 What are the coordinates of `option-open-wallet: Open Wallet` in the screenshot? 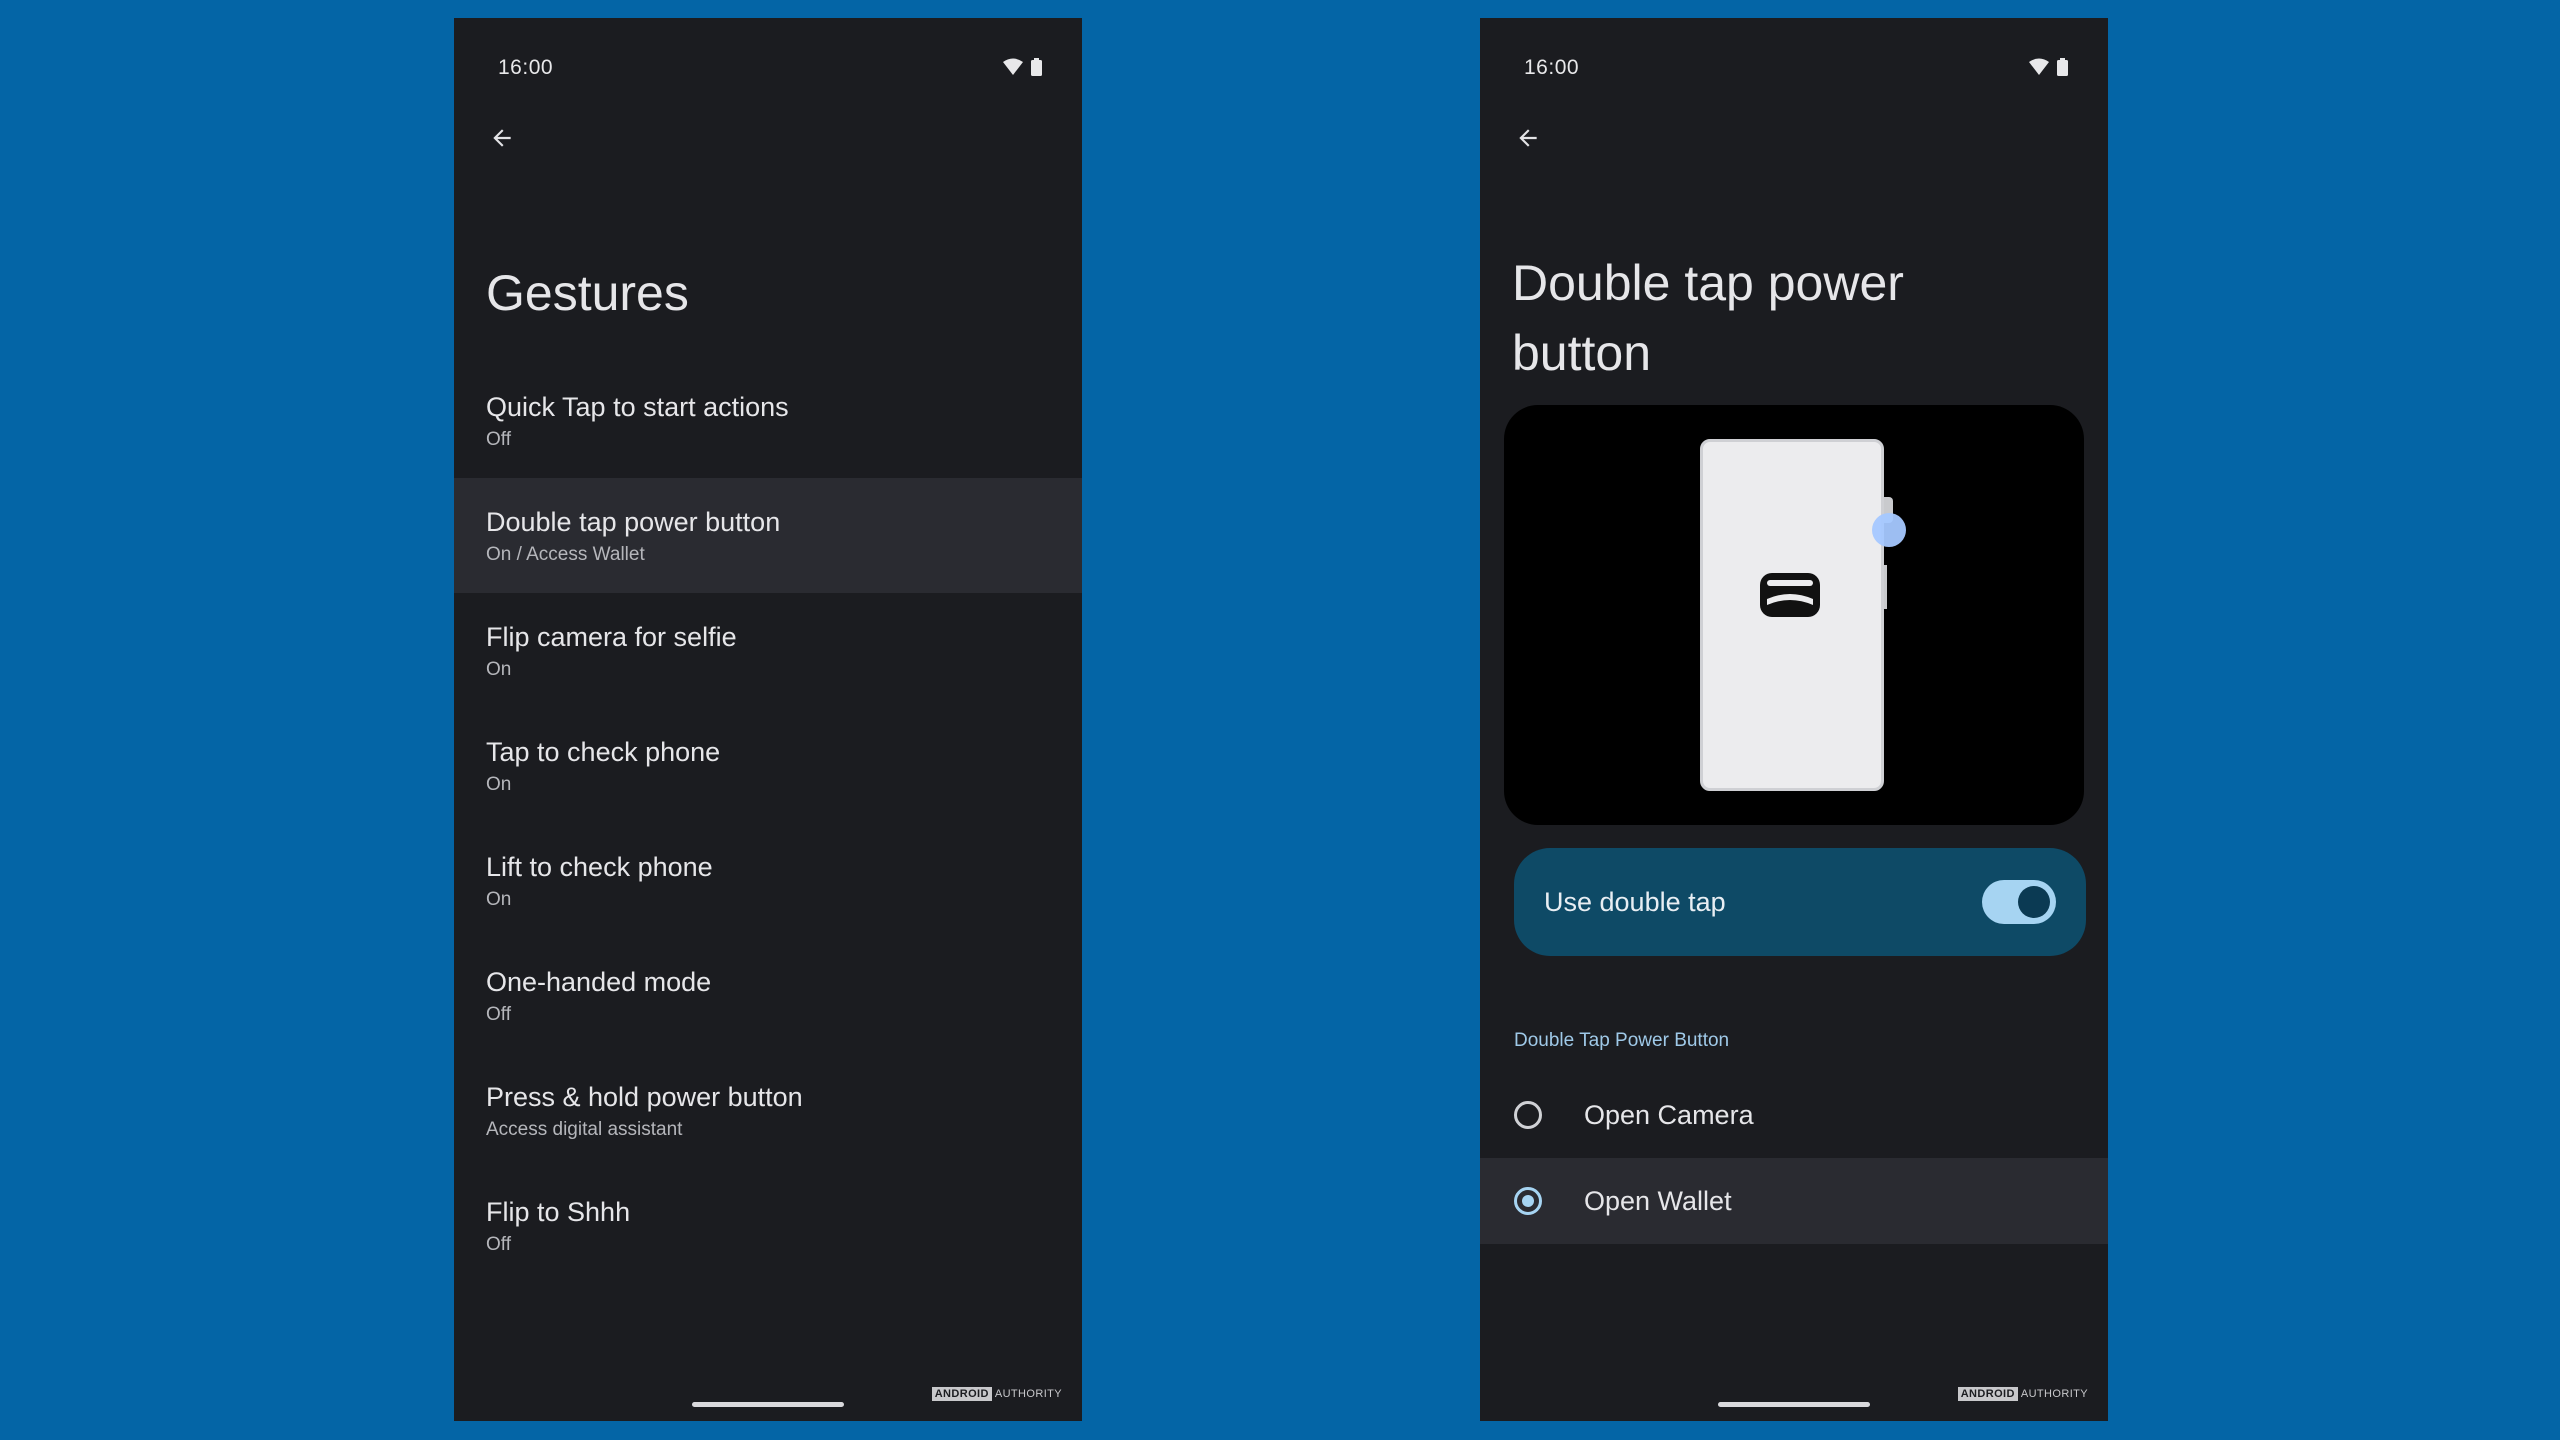 It's located at (1794, 1201).